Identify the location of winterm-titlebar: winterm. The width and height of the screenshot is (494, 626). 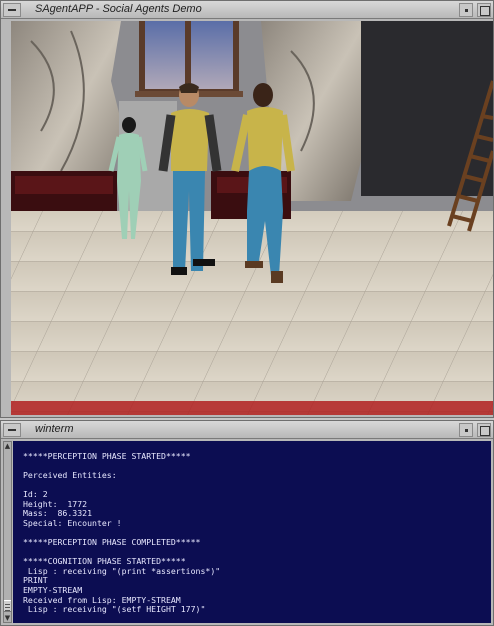
(247, 430).